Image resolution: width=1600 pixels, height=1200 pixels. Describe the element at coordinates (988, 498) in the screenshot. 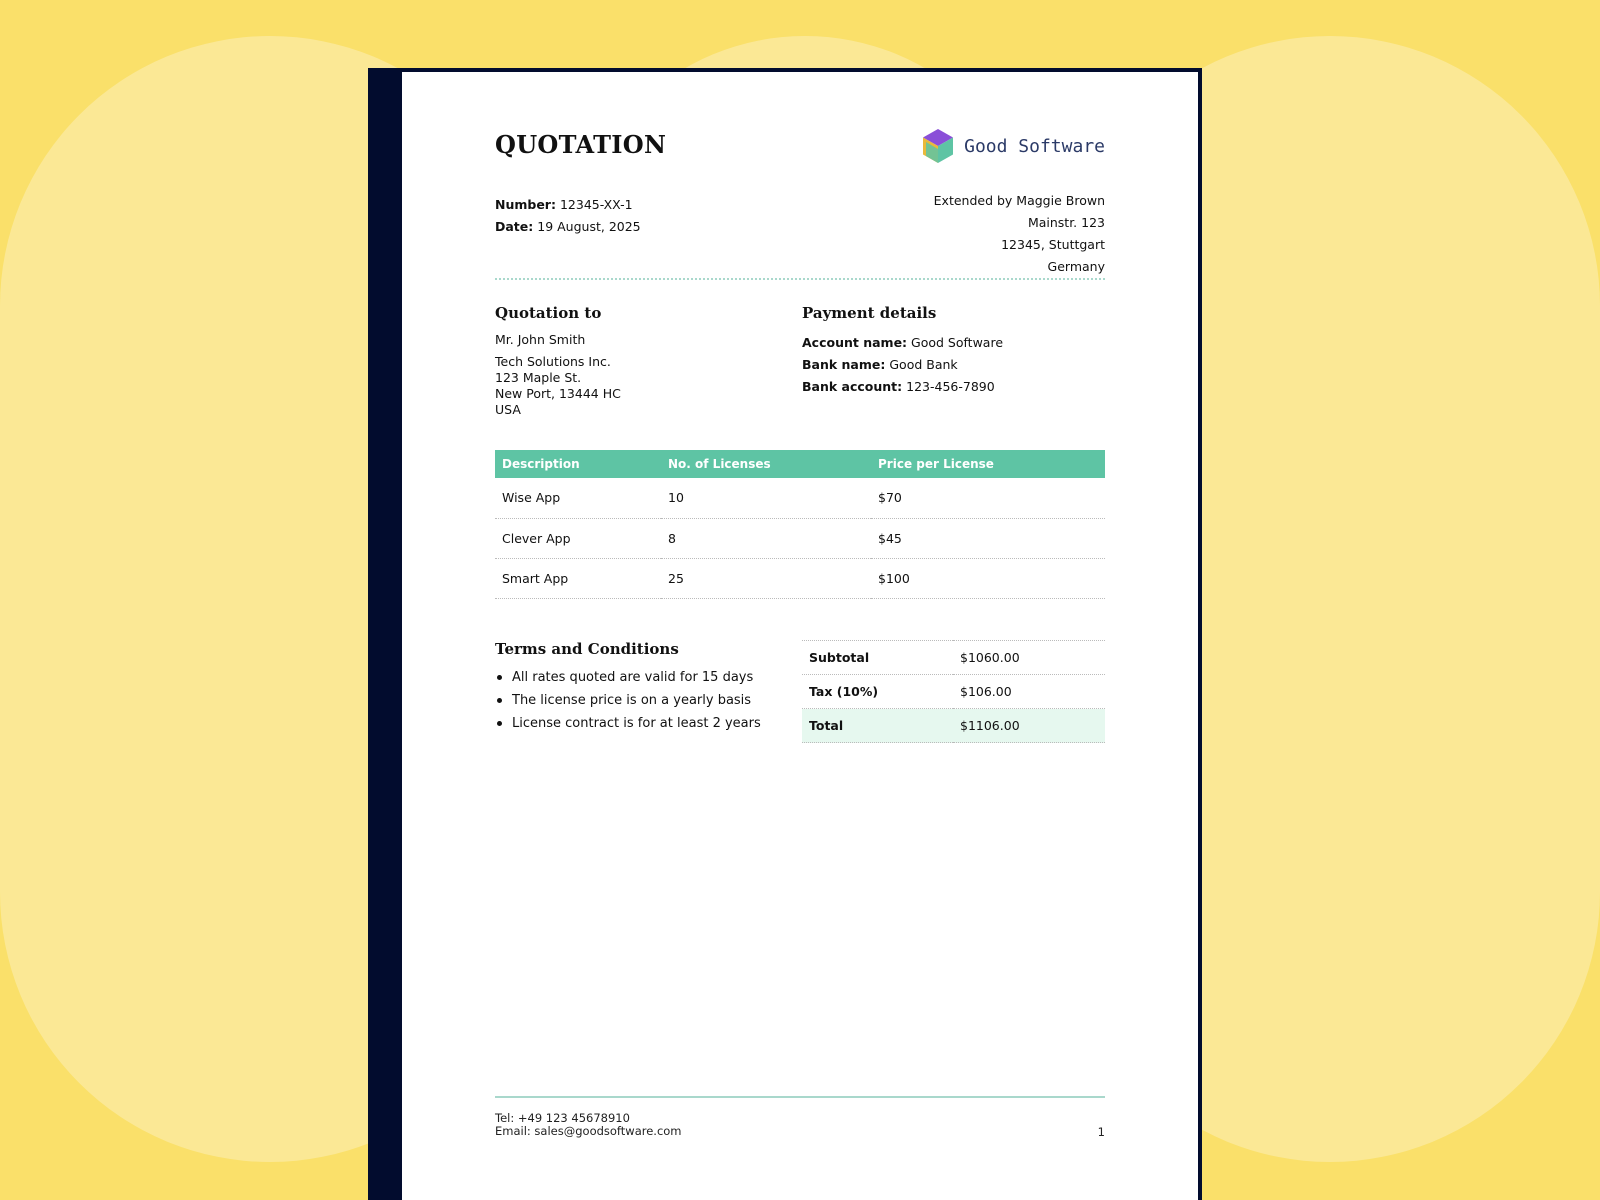

I see `item-price: $70` at that location.